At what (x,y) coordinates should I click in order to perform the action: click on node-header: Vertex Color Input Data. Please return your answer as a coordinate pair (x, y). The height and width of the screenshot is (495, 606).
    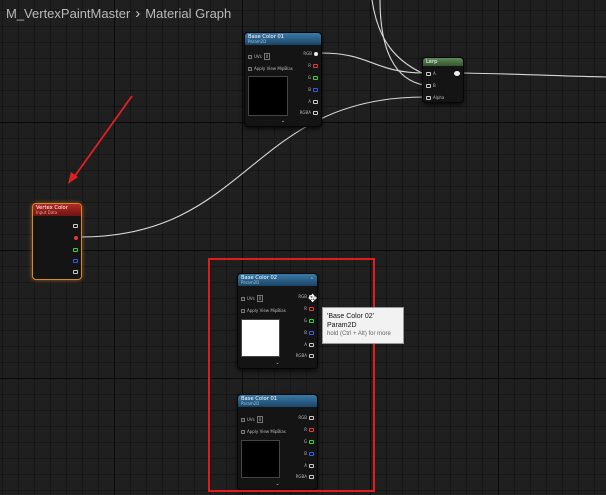
    Looking at the image, I should click on (57, 210).